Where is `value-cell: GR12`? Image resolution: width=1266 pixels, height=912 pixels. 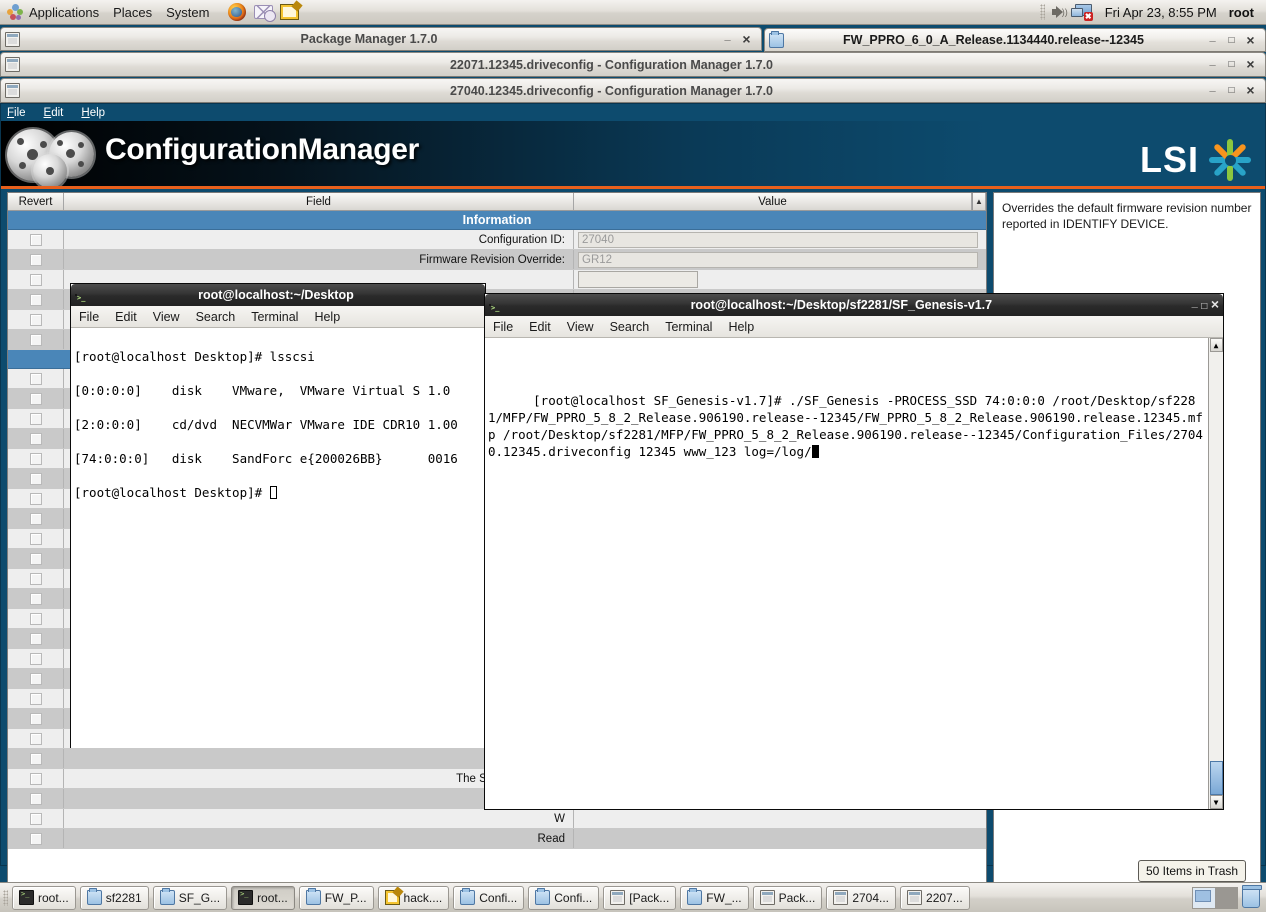
value-cell: GR12 is located at coordinates (780, 259).